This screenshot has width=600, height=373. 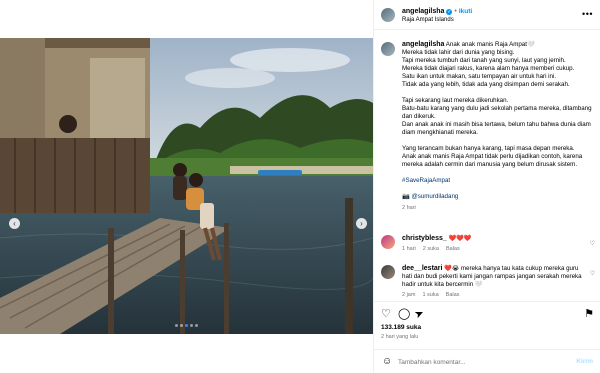 What do you see at coordinates (404, 314) in the screenshot?
I see `comment-bubble-icon: ◯` at bounding box center [404, 314].